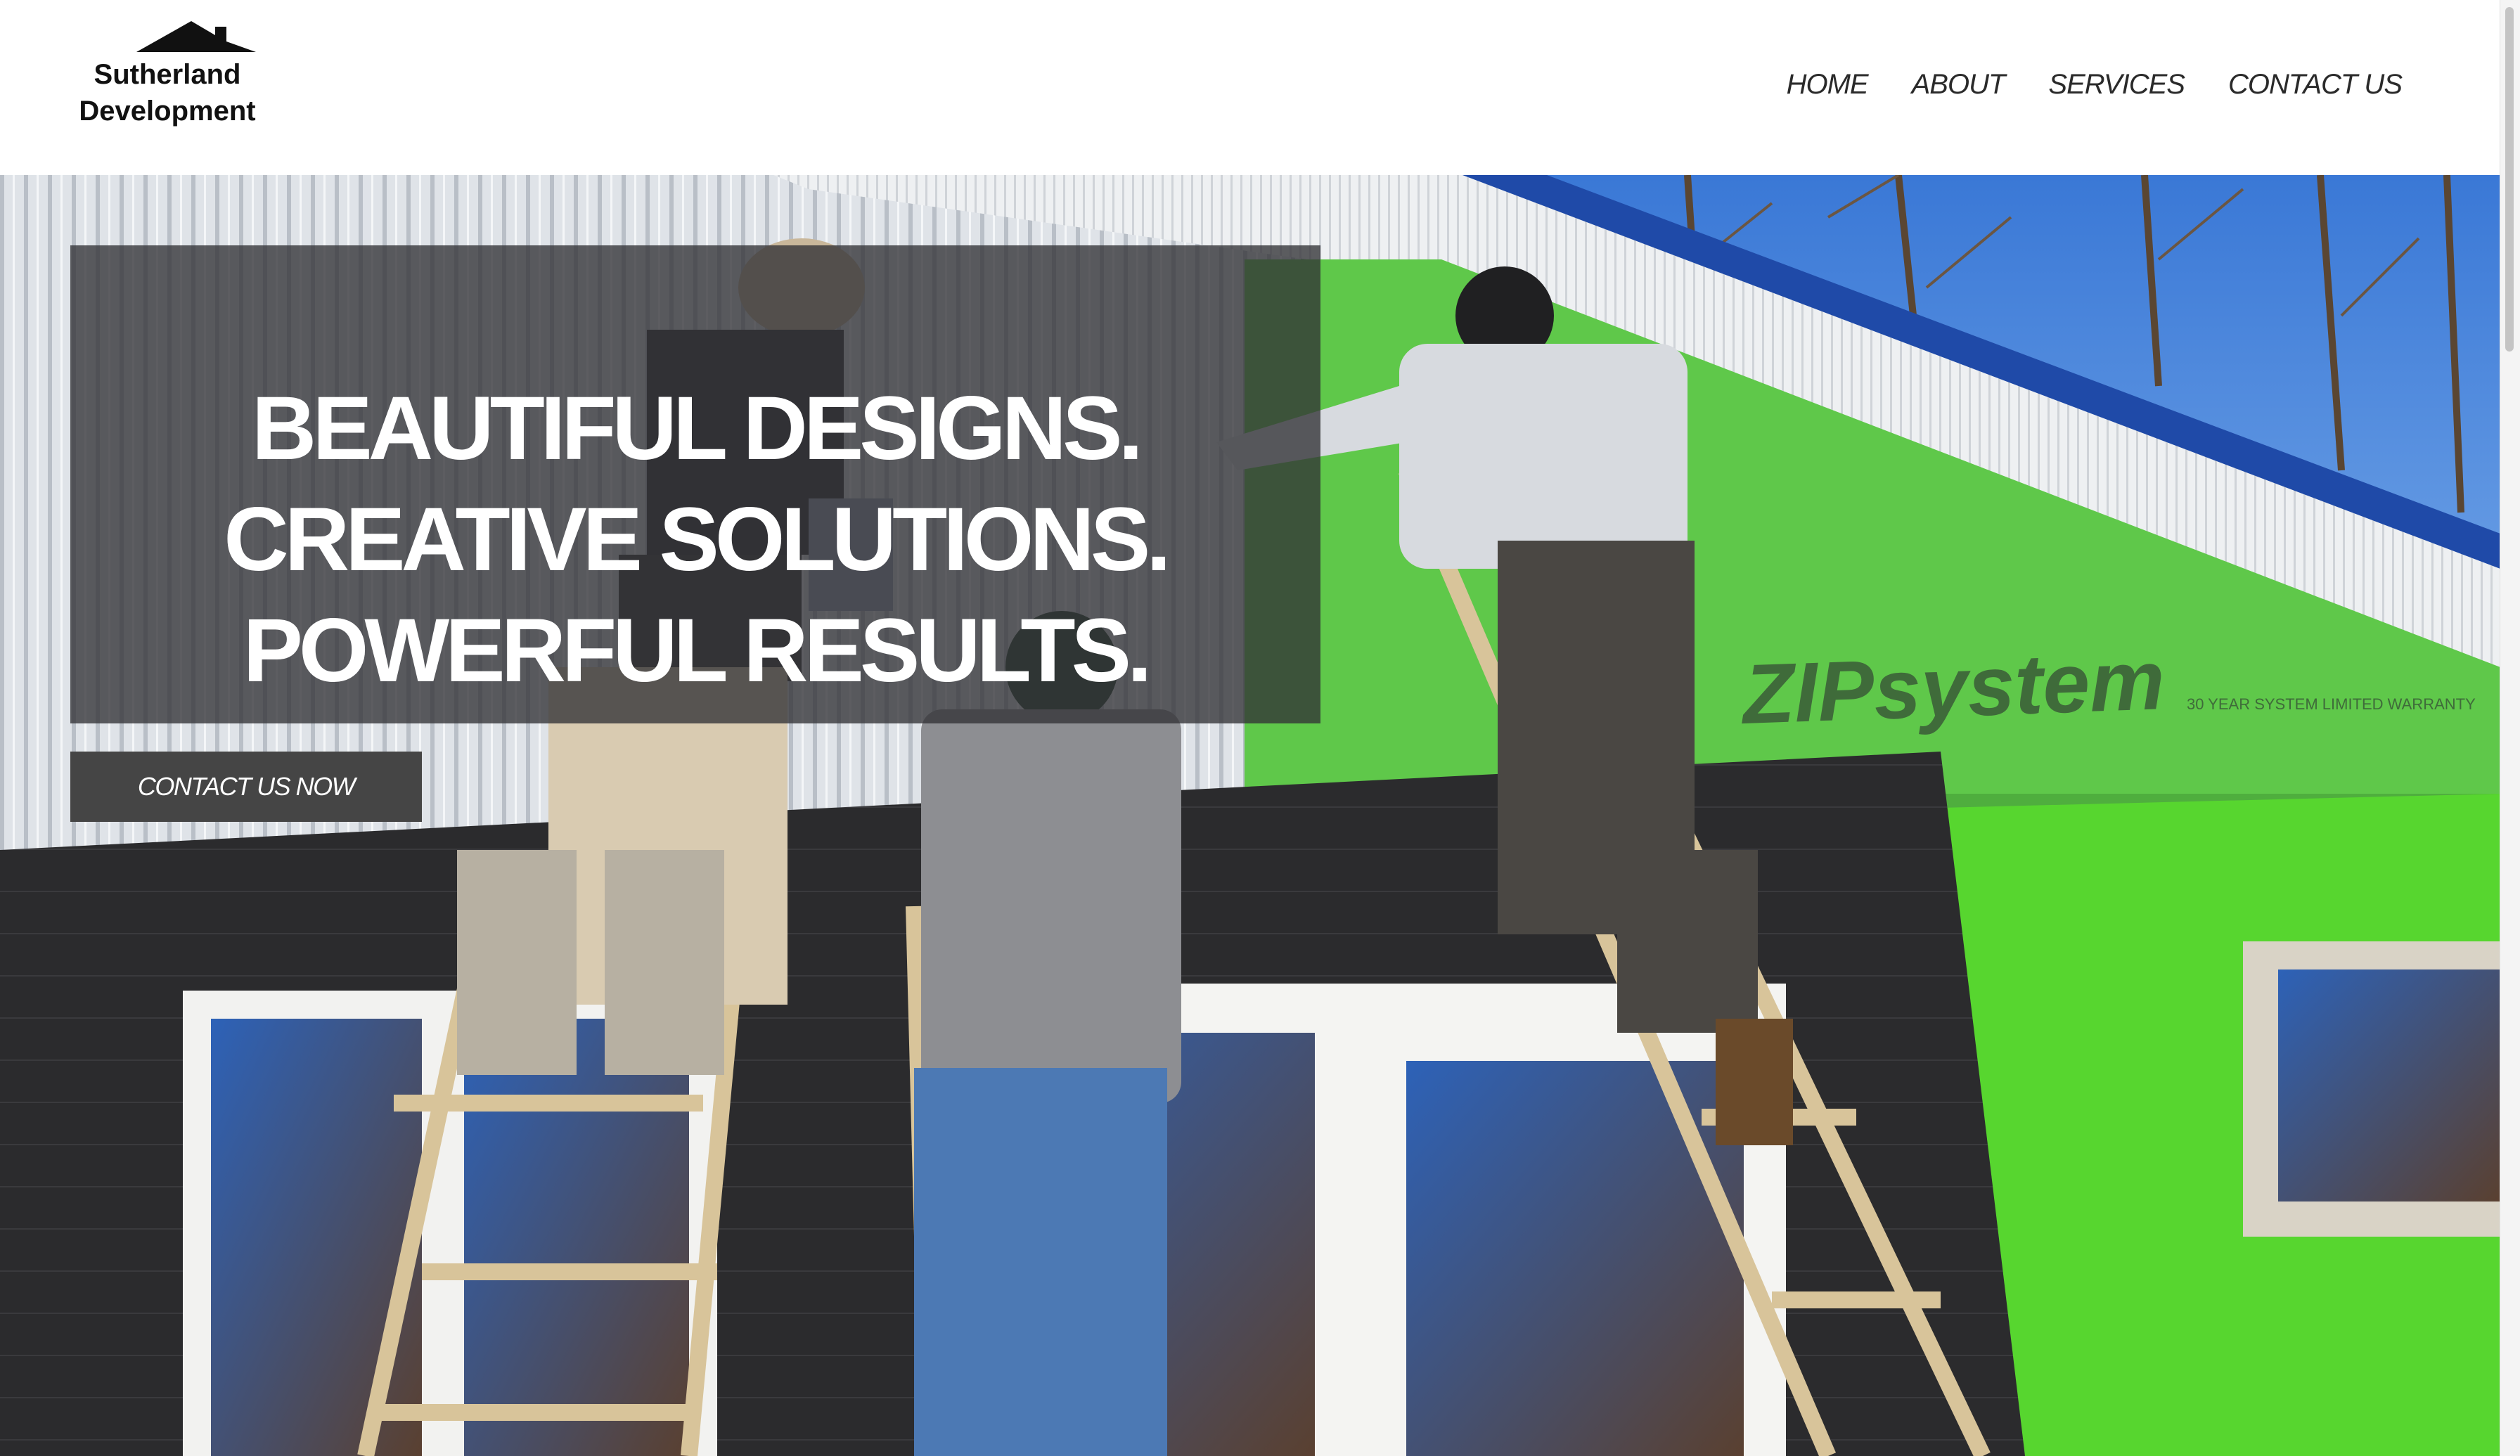 Image resolution: width=2520 pixels, height=1456 pixels. Describe the element at coordinates (167, 112) in the screenshot. I see `logo-line-2: Development` at that location.